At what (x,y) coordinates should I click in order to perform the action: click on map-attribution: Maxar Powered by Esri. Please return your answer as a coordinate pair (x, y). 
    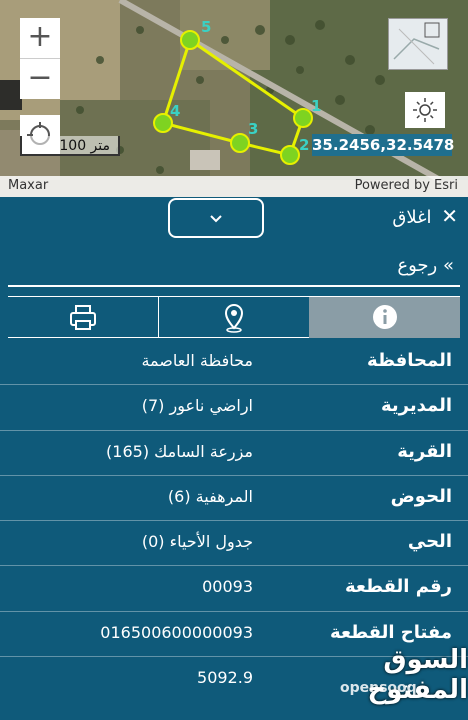
    Looking at the image, I should click on (234, 186).